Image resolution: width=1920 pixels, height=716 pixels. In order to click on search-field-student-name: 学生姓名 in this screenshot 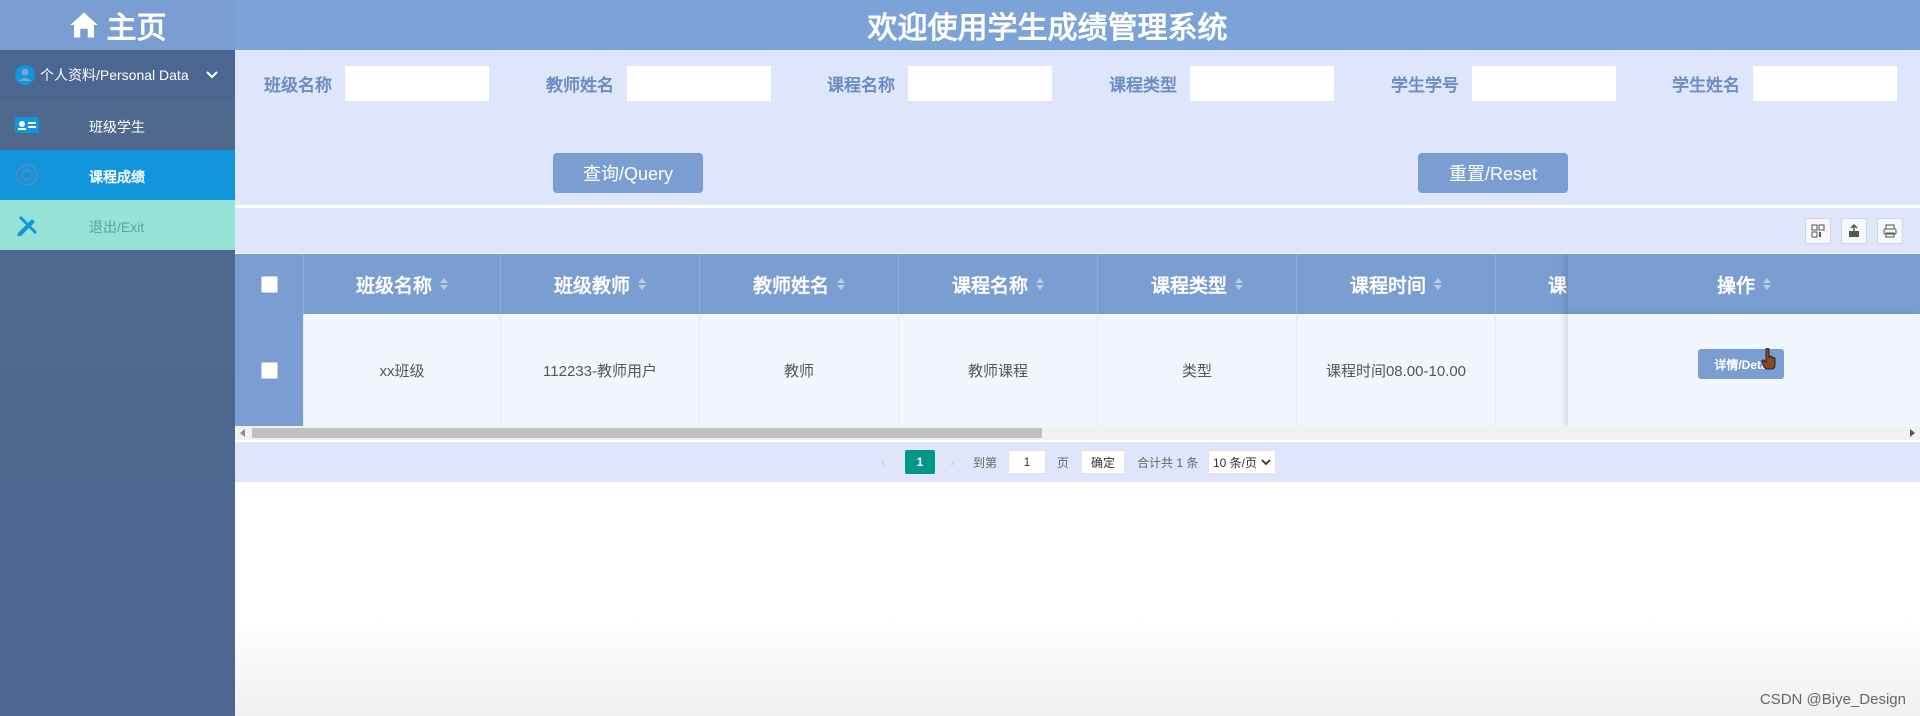, I will do `click(1779, 83)`.